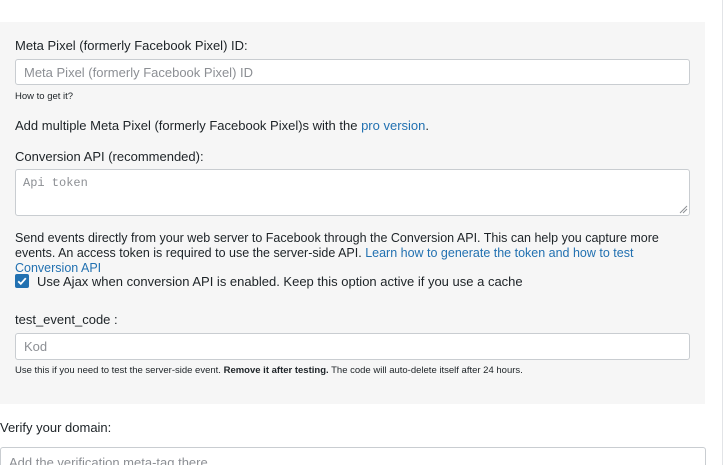 Image resolution: width=727 pixels, height=465 pixels. What do you see at coordinates (352, 72) in the screenshot?
I see `pixel-id-input` at bounding box center [352, 72].